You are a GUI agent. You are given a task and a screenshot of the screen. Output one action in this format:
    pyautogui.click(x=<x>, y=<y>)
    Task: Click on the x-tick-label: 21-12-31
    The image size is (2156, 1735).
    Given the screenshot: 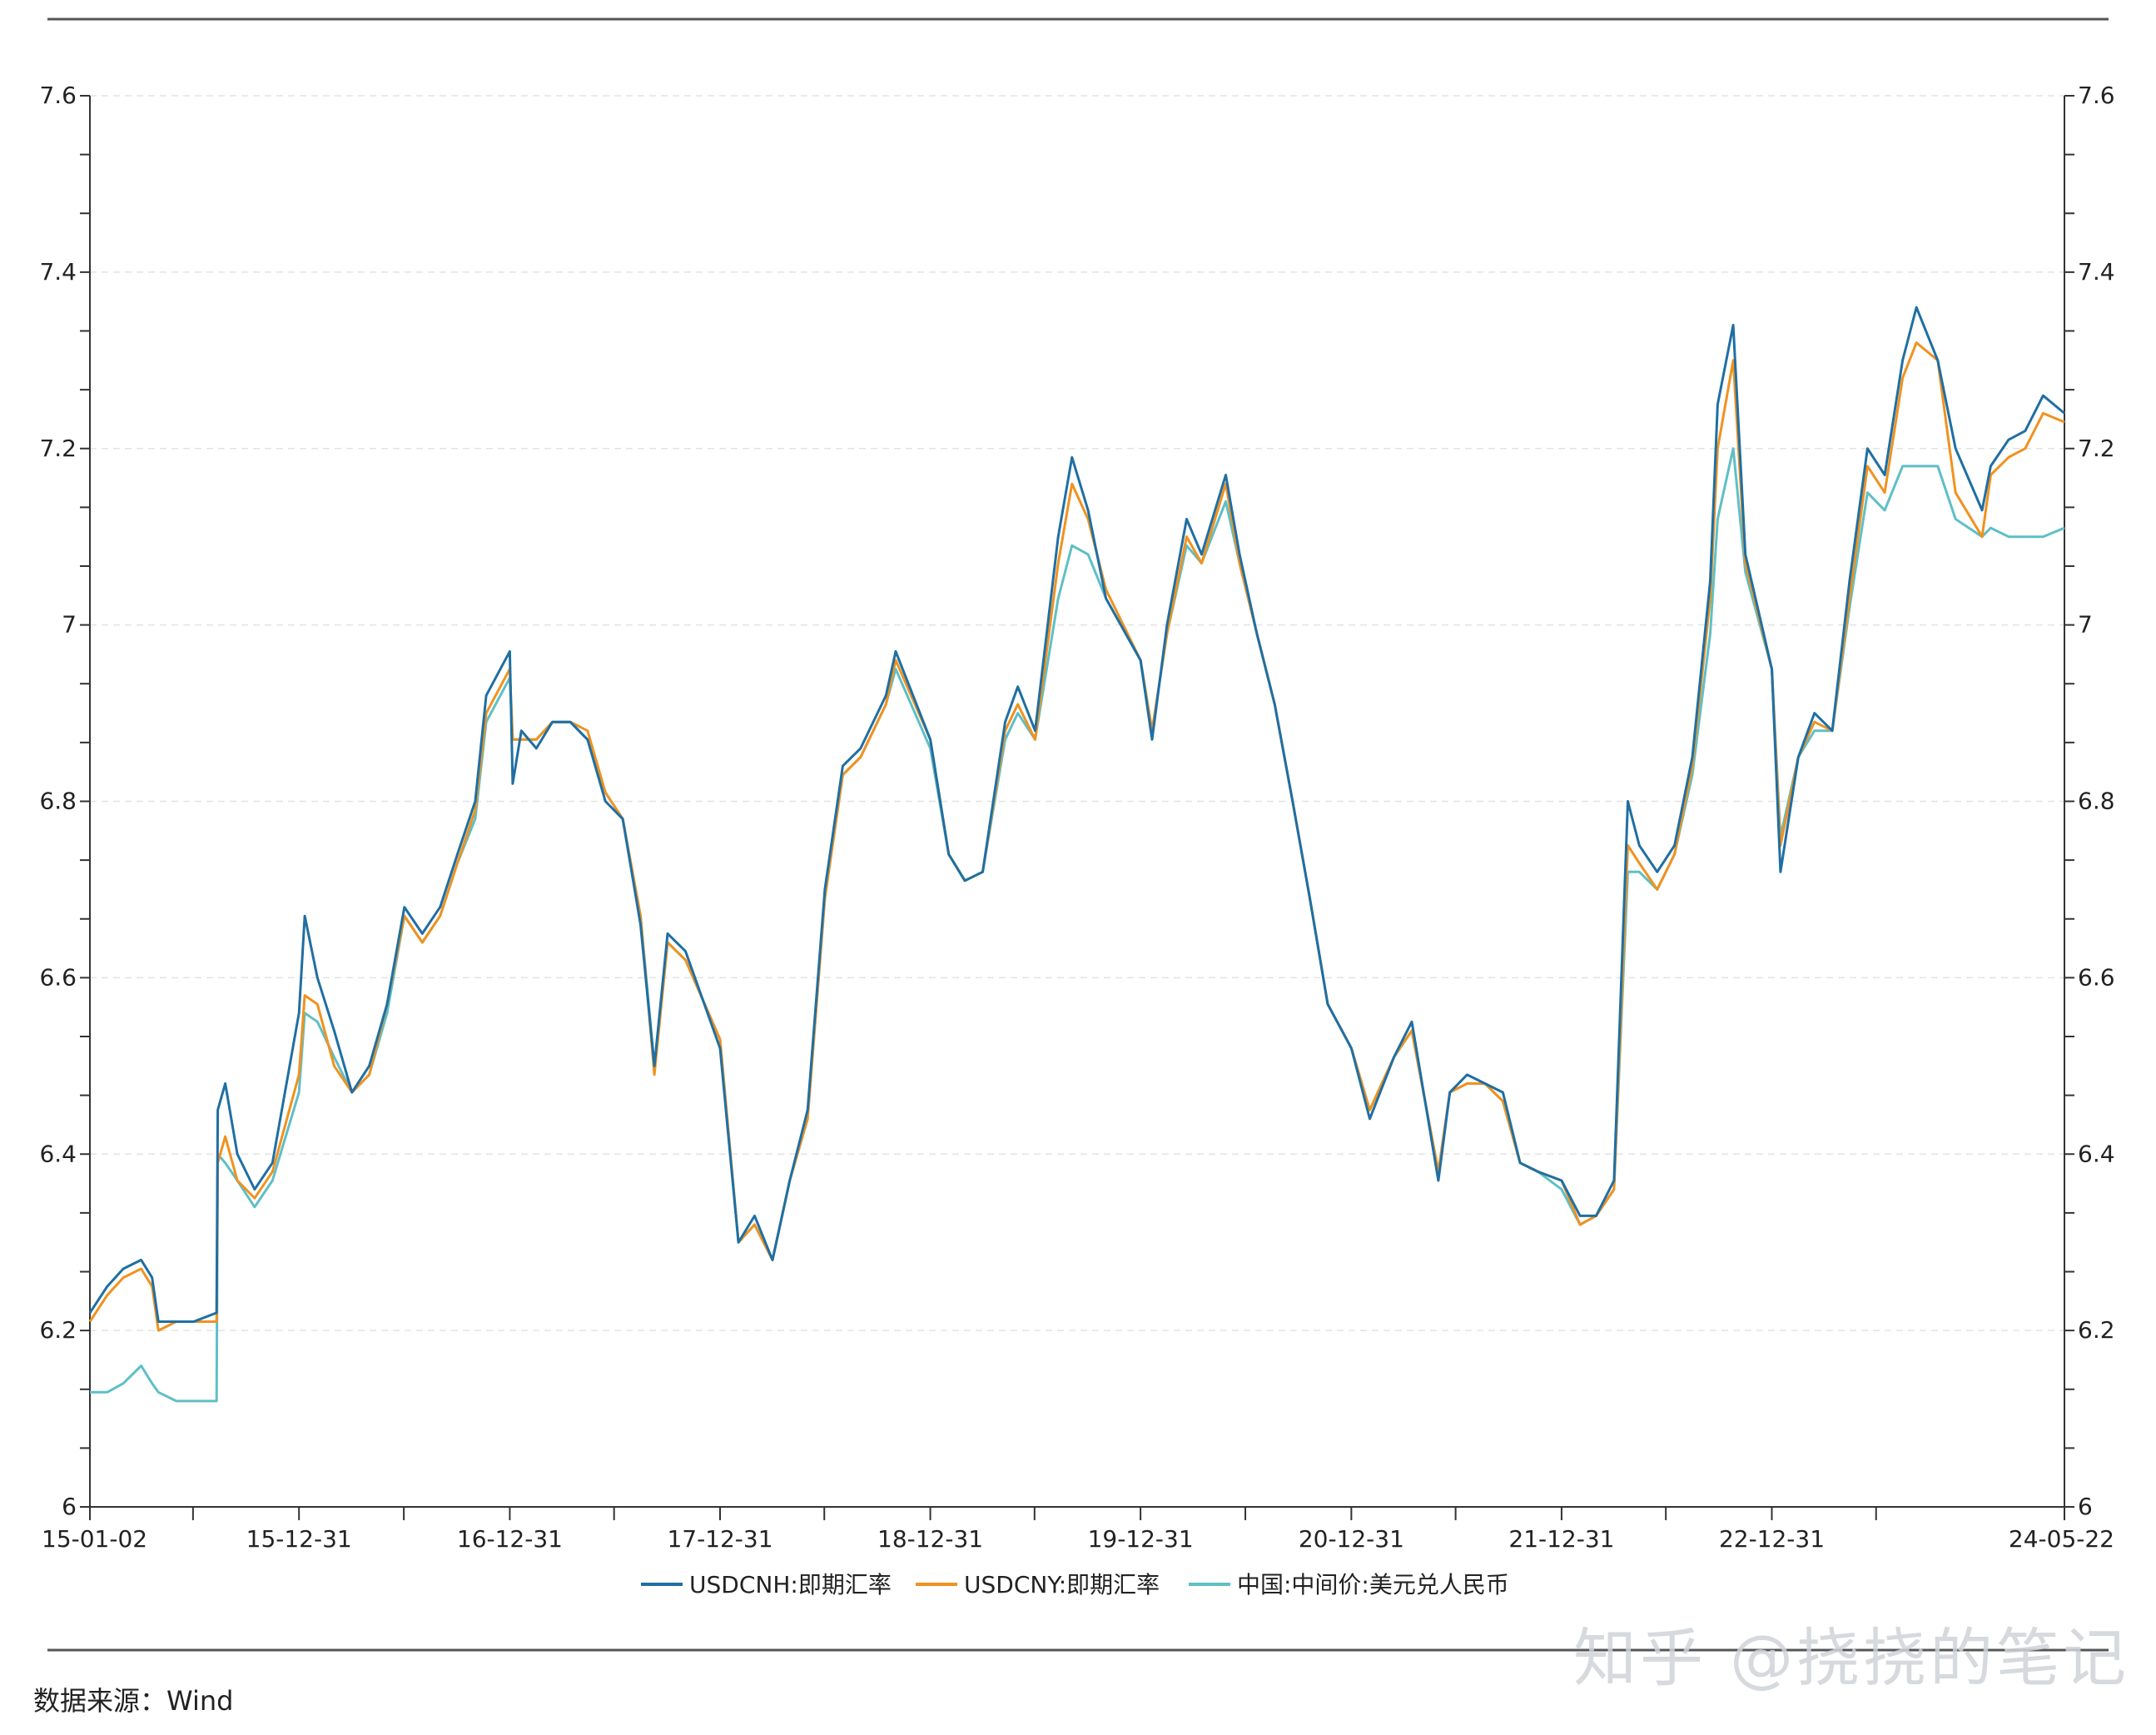 What is the action you would take?
    pyautogui.click(x=1561, y=1539)
    